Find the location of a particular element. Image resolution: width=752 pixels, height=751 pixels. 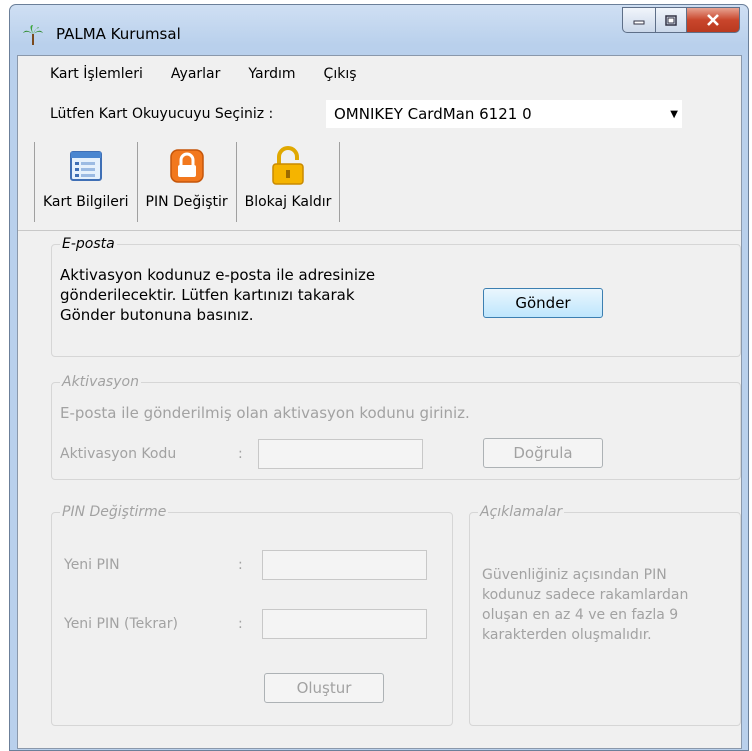

caption-buttons is located at coordinates (681, 20).